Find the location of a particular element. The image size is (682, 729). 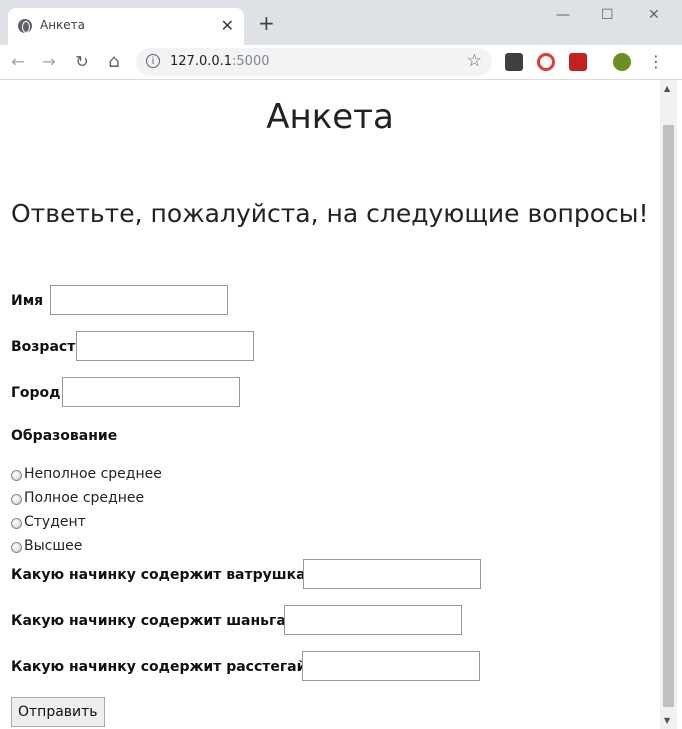

reload-icon: ↻ is located at coordinates (82, 62).